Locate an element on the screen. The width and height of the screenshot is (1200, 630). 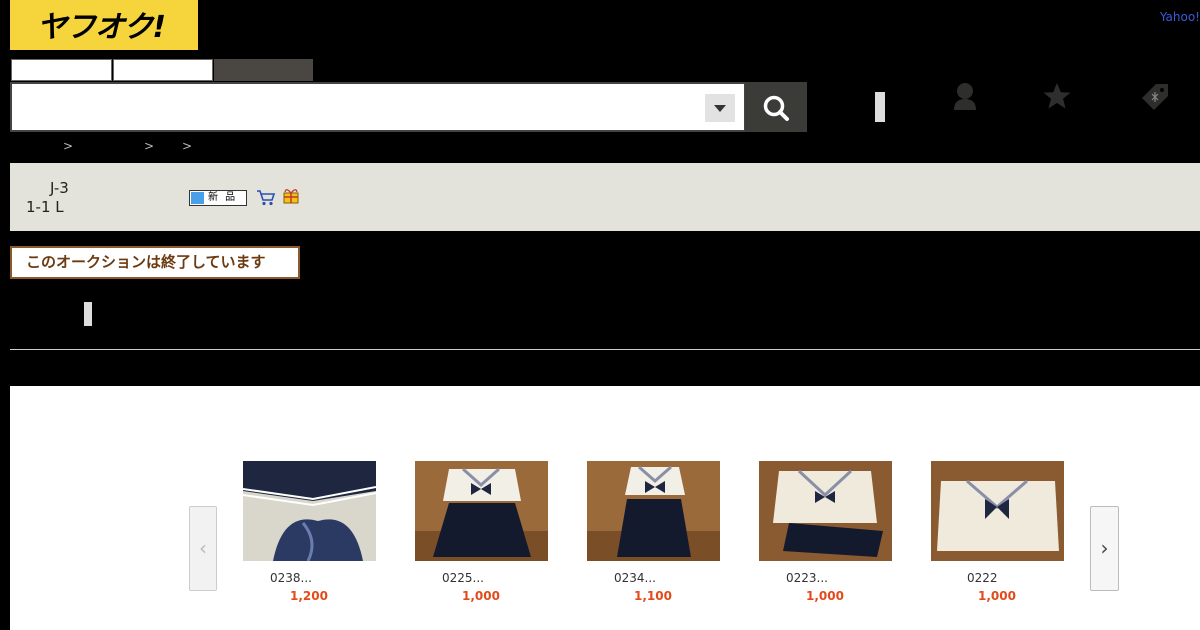
carousel-next-button: › is located at coordinates (1104, 548).